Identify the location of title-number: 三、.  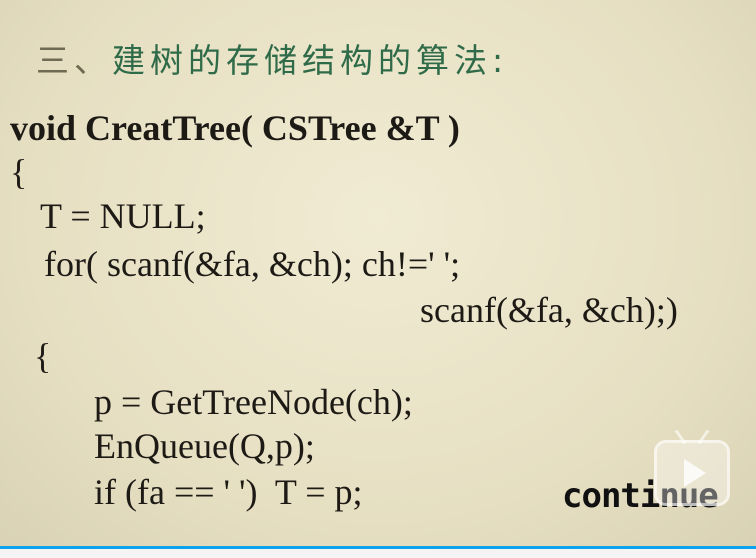
(74, 60).